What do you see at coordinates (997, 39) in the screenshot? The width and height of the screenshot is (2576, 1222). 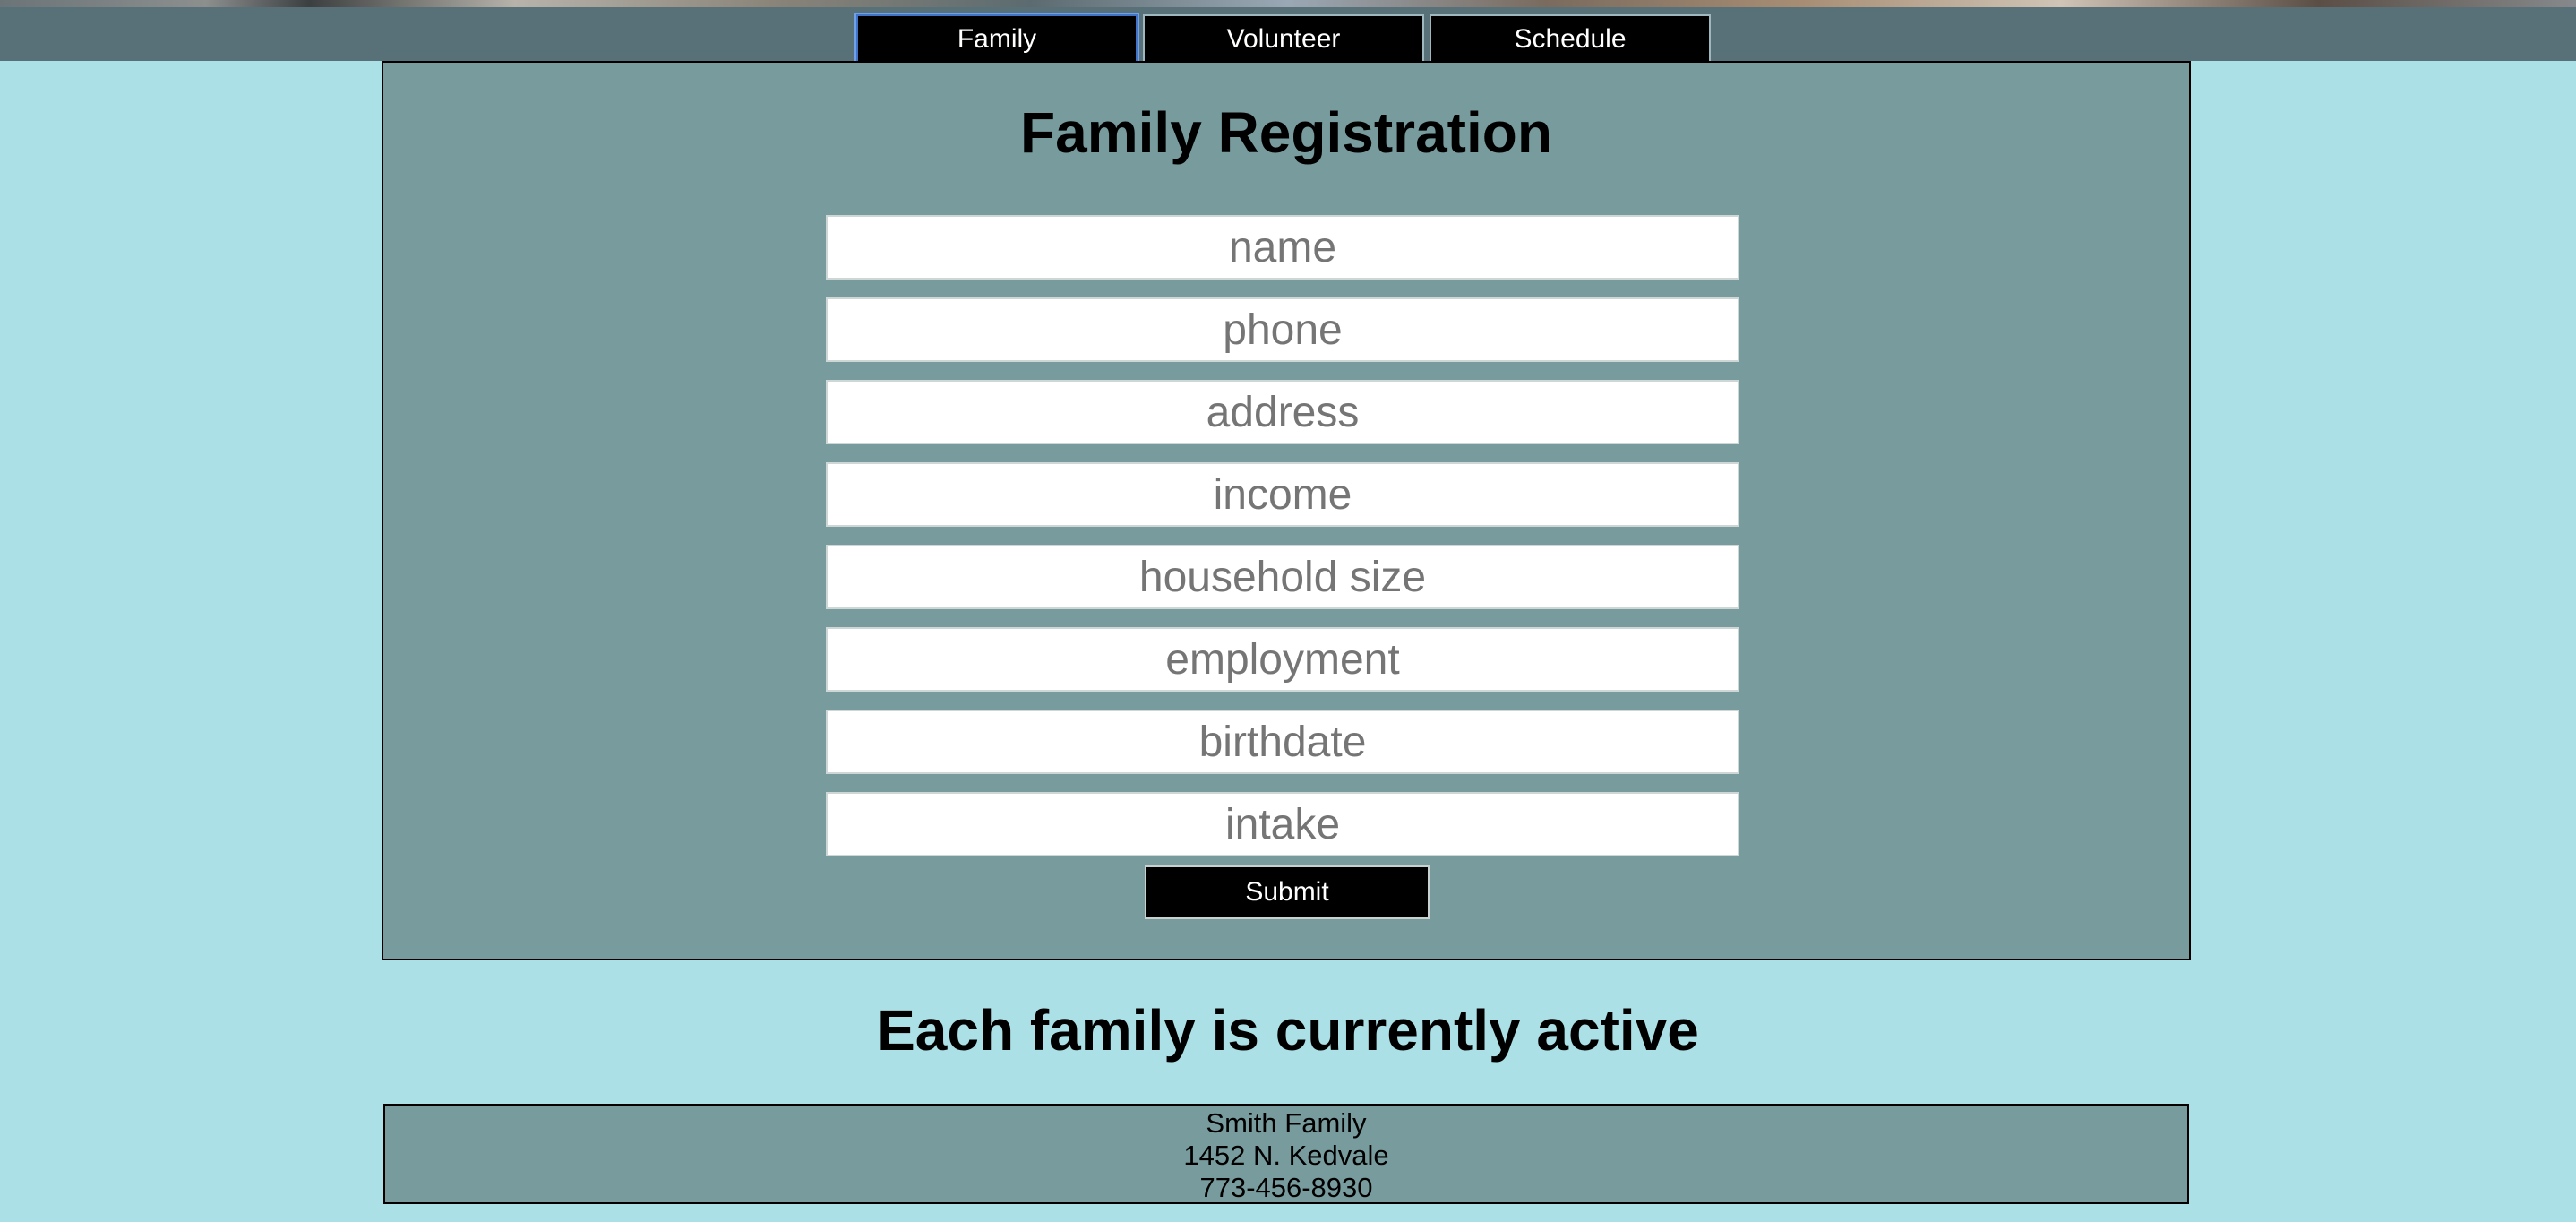 I see `nav-tab-family: Family` at bounding box center [997, 39].